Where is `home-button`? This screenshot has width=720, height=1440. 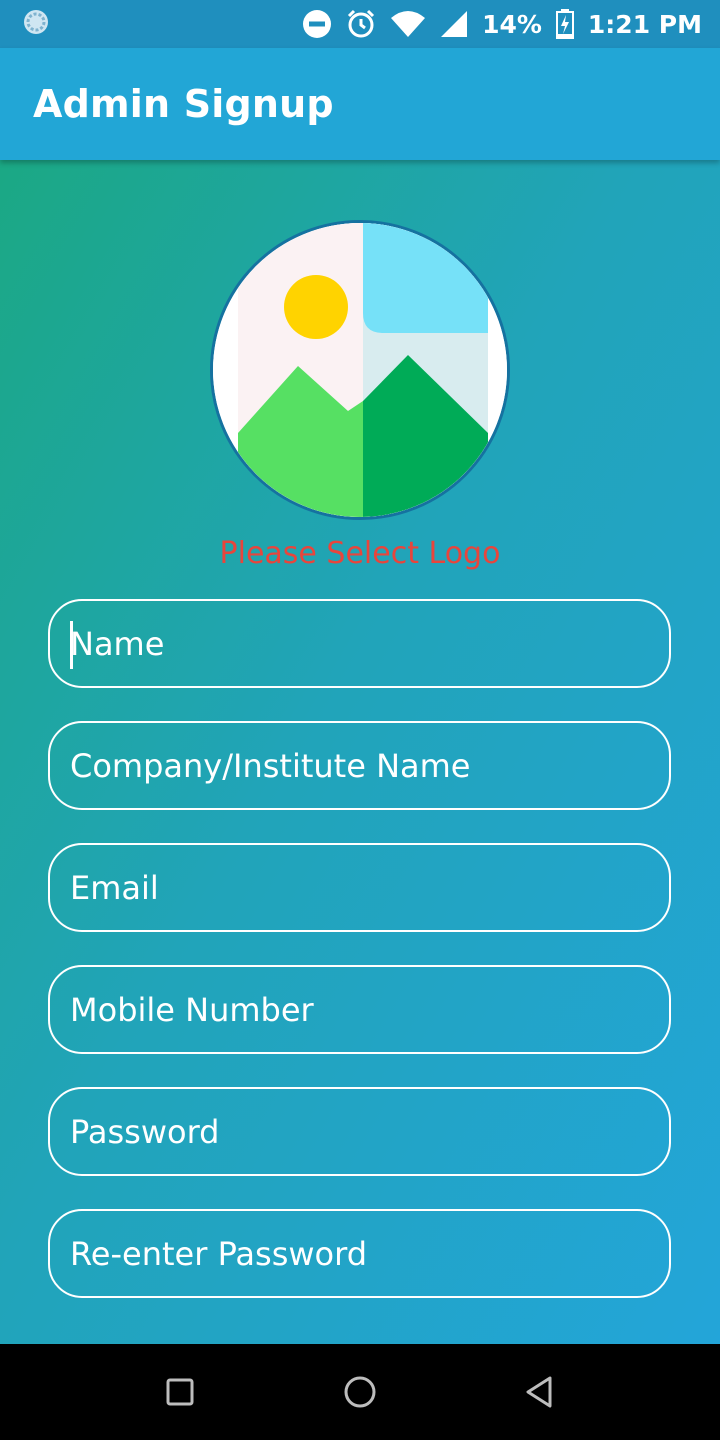 home-button is located at coordinates (360, 1394).